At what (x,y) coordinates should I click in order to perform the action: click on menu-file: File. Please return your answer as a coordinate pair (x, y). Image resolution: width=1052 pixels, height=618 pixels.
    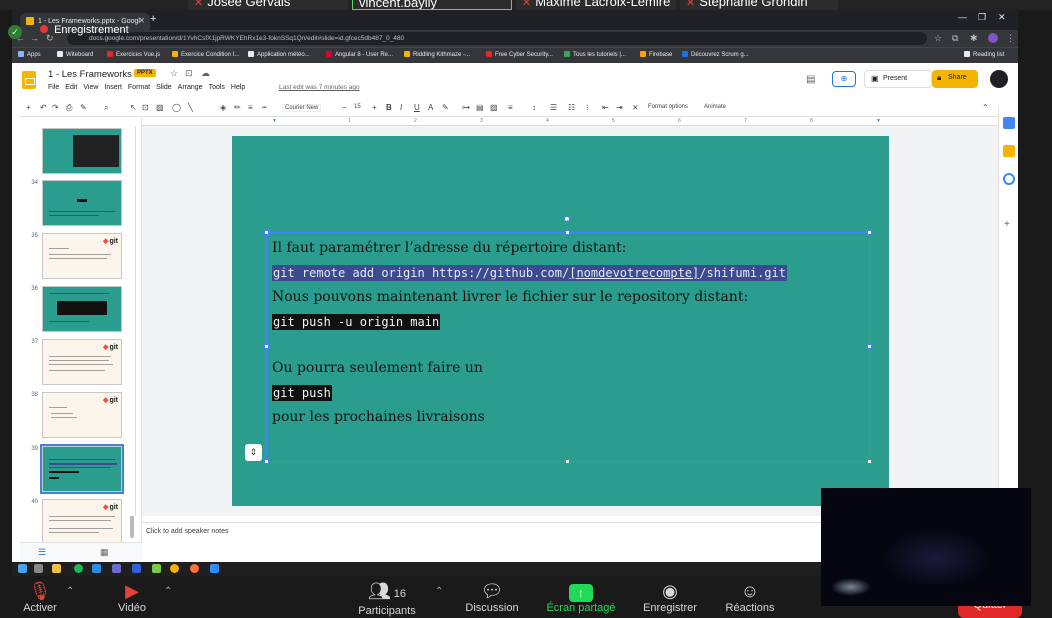
    Looking at the image, I should click on (53, 87).